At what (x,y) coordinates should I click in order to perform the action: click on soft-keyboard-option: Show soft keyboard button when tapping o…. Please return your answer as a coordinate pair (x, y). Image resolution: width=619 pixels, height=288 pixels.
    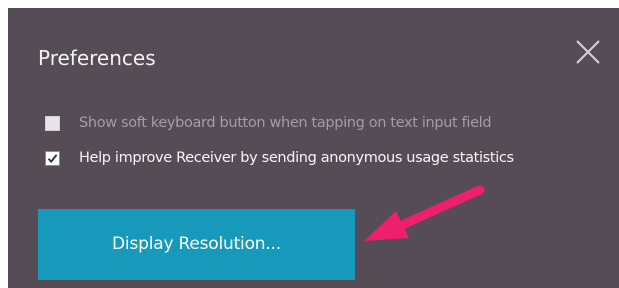
    Looking at the image, I should click on (268, 123).